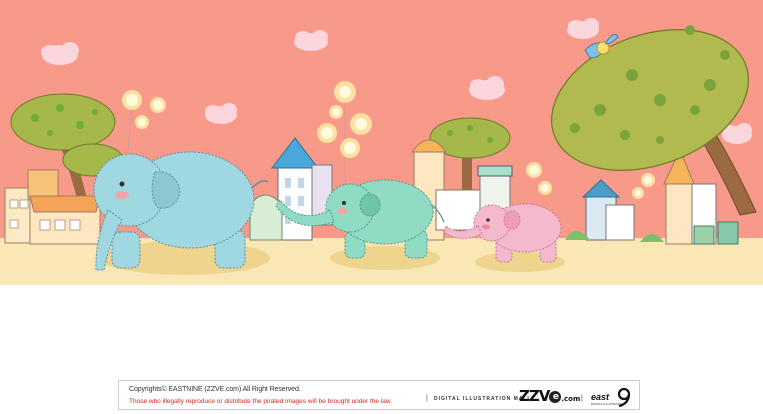 The height and width of the screenshot is (414, 763). I want to click on east9-logo: east DIGITAL ILLUSTRATION, so click(612, 397).